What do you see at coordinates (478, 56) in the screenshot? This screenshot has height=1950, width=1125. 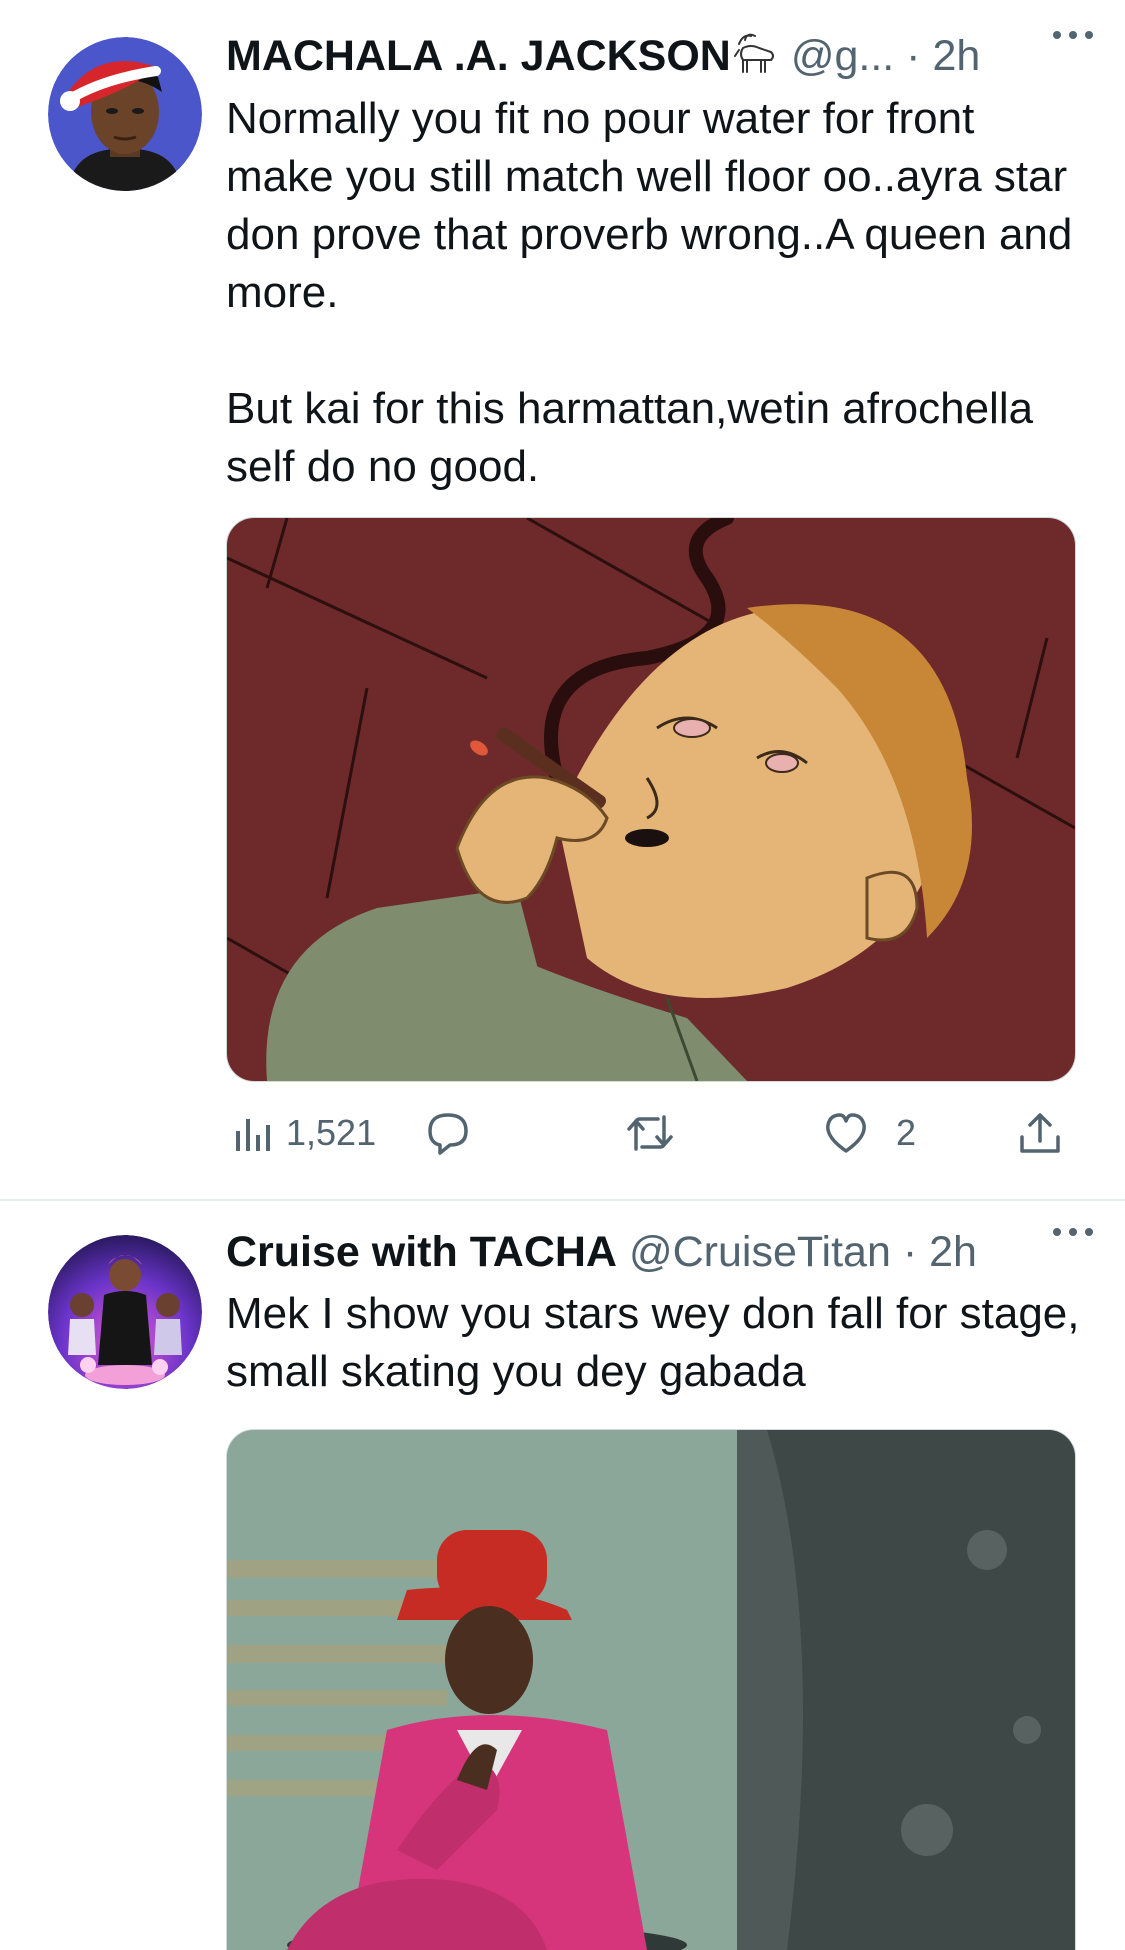 I see `author-name: MACHALA .A. JACKSON` at bounding box center [478, 56].